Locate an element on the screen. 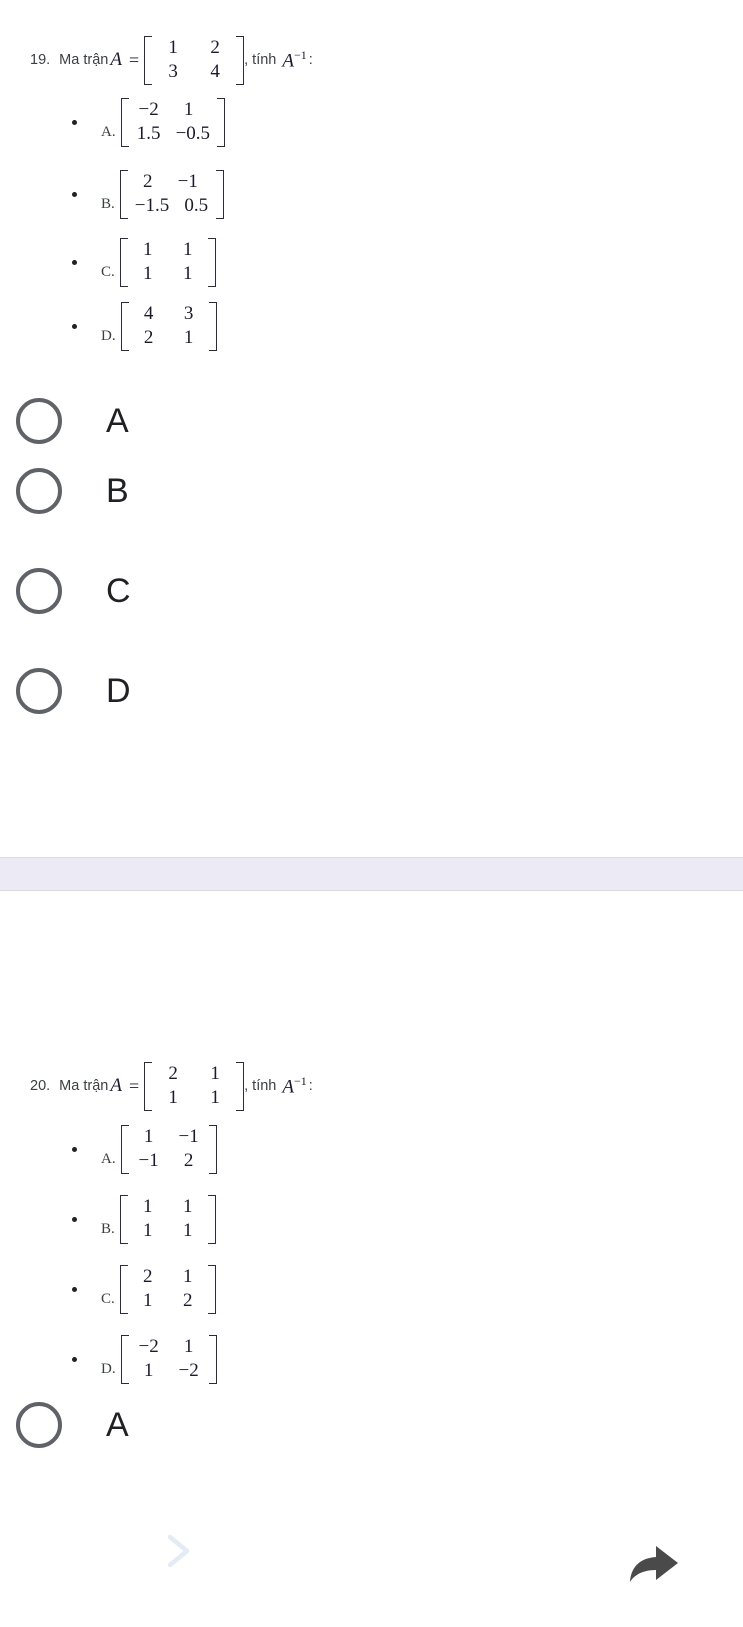 This screenshot has width=743, height=1627. option-row-19-d: D. 4 3 2 1 is located at coordinates (144, 326).